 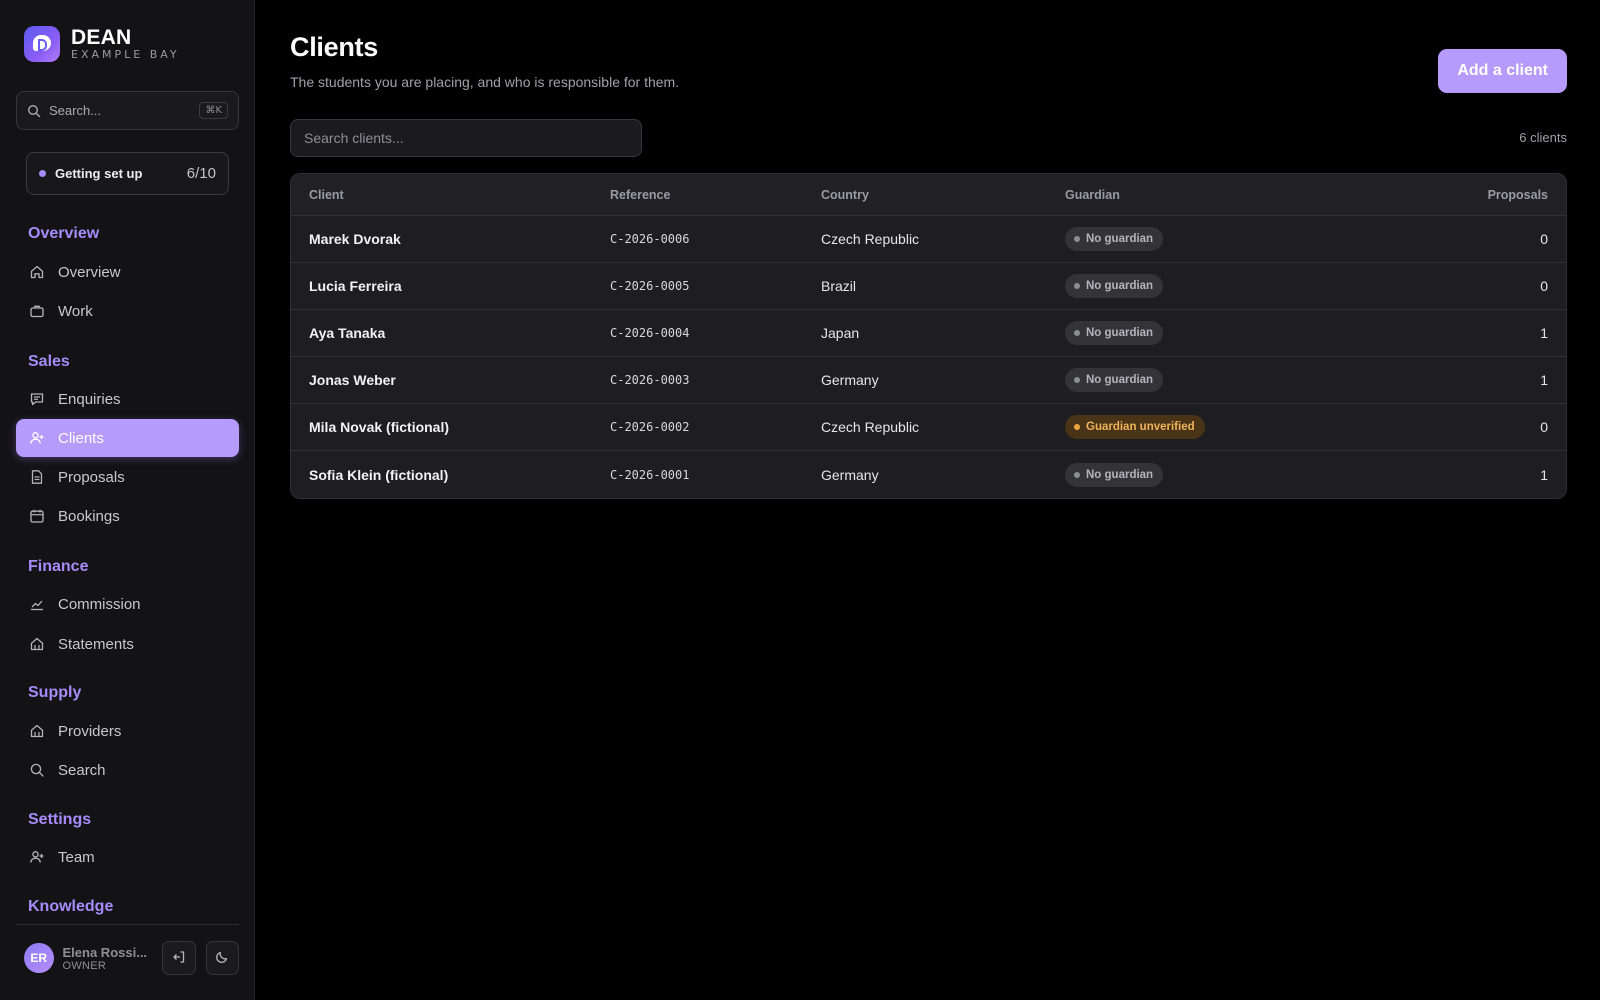 I want to click on document-icon, so click(x=37, y=477).